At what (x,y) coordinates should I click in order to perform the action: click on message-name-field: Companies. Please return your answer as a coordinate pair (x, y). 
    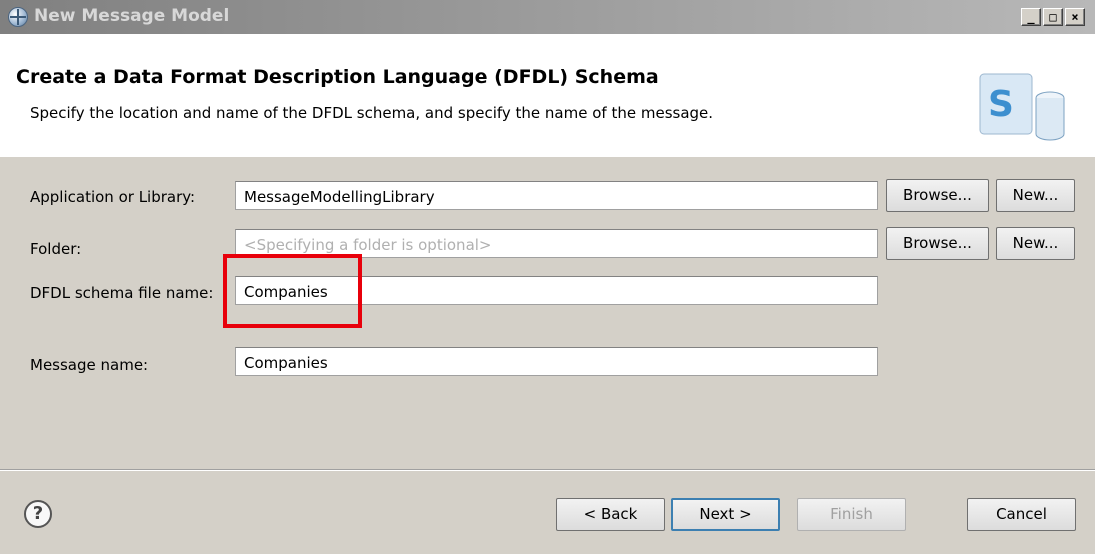
    Looking at the image, I should click on (556, 361).